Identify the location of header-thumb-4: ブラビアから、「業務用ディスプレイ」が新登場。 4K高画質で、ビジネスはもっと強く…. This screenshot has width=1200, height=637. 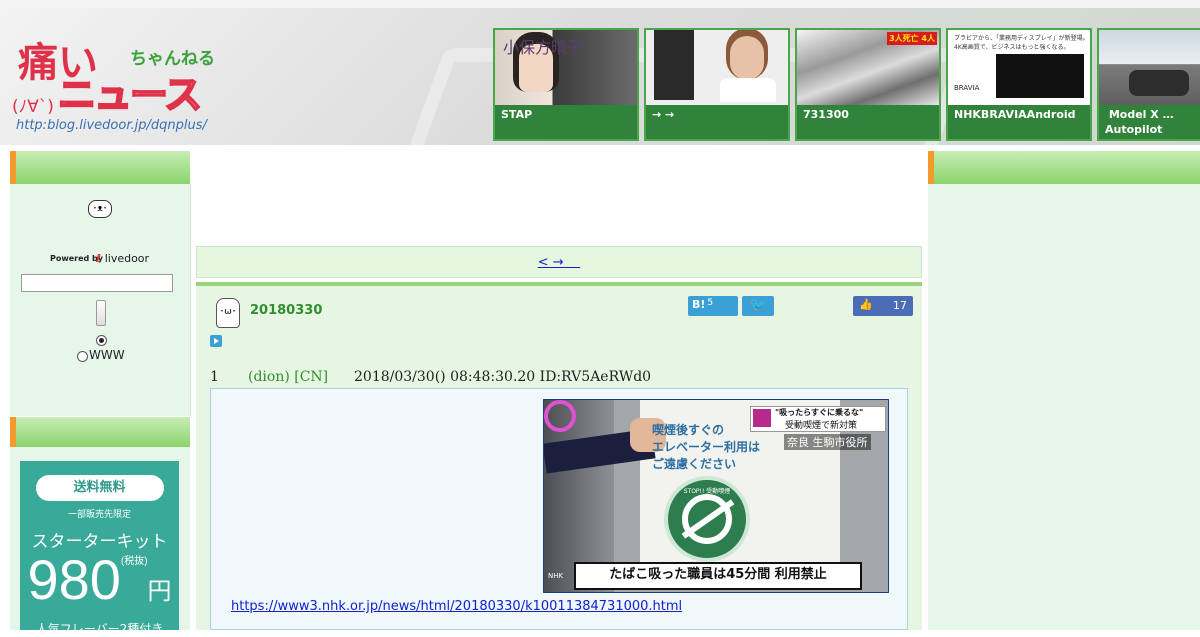
(1019, 84).